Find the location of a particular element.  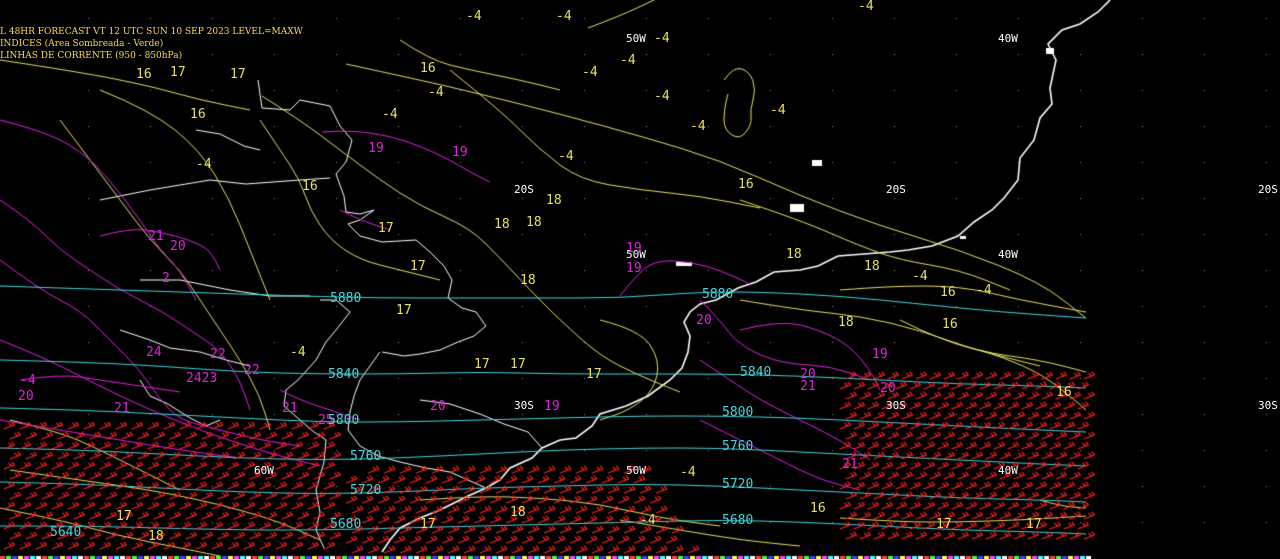

lat-label-20s-west: 20S is located at coordinates (524, 189).